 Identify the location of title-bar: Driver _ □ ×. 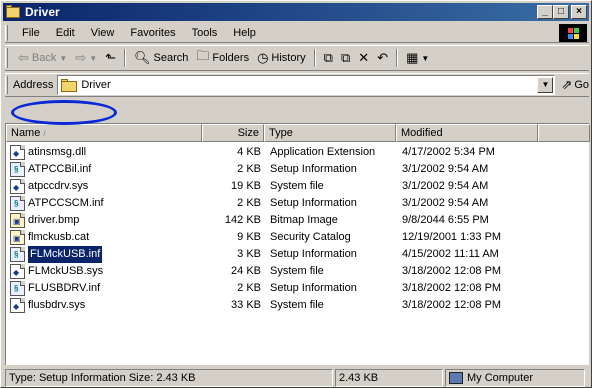
(296, 12).